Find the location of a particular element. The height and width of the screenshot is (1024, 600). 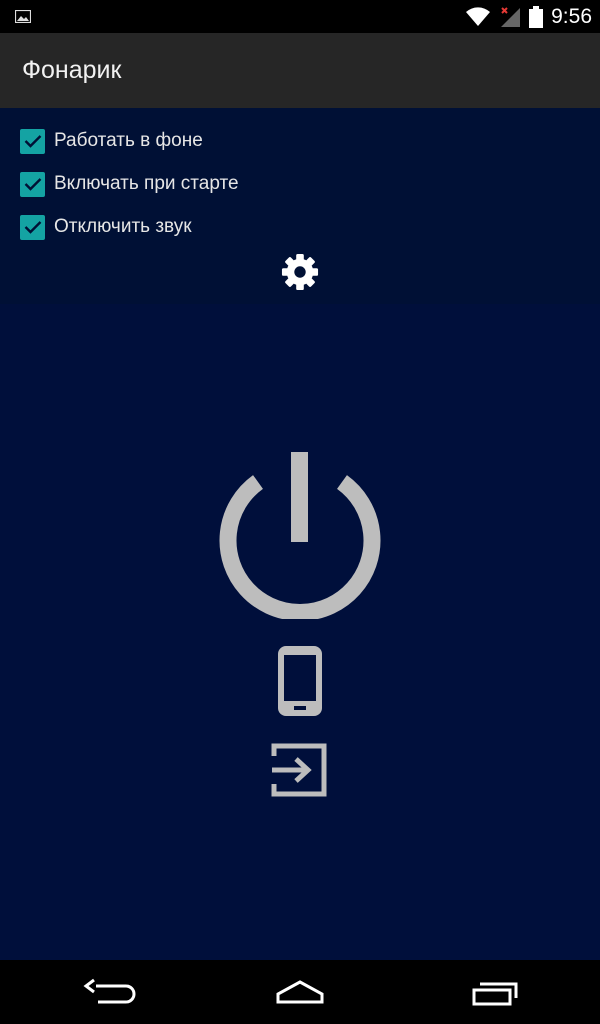

image-notification-icon is located at coordinates (23, 16).